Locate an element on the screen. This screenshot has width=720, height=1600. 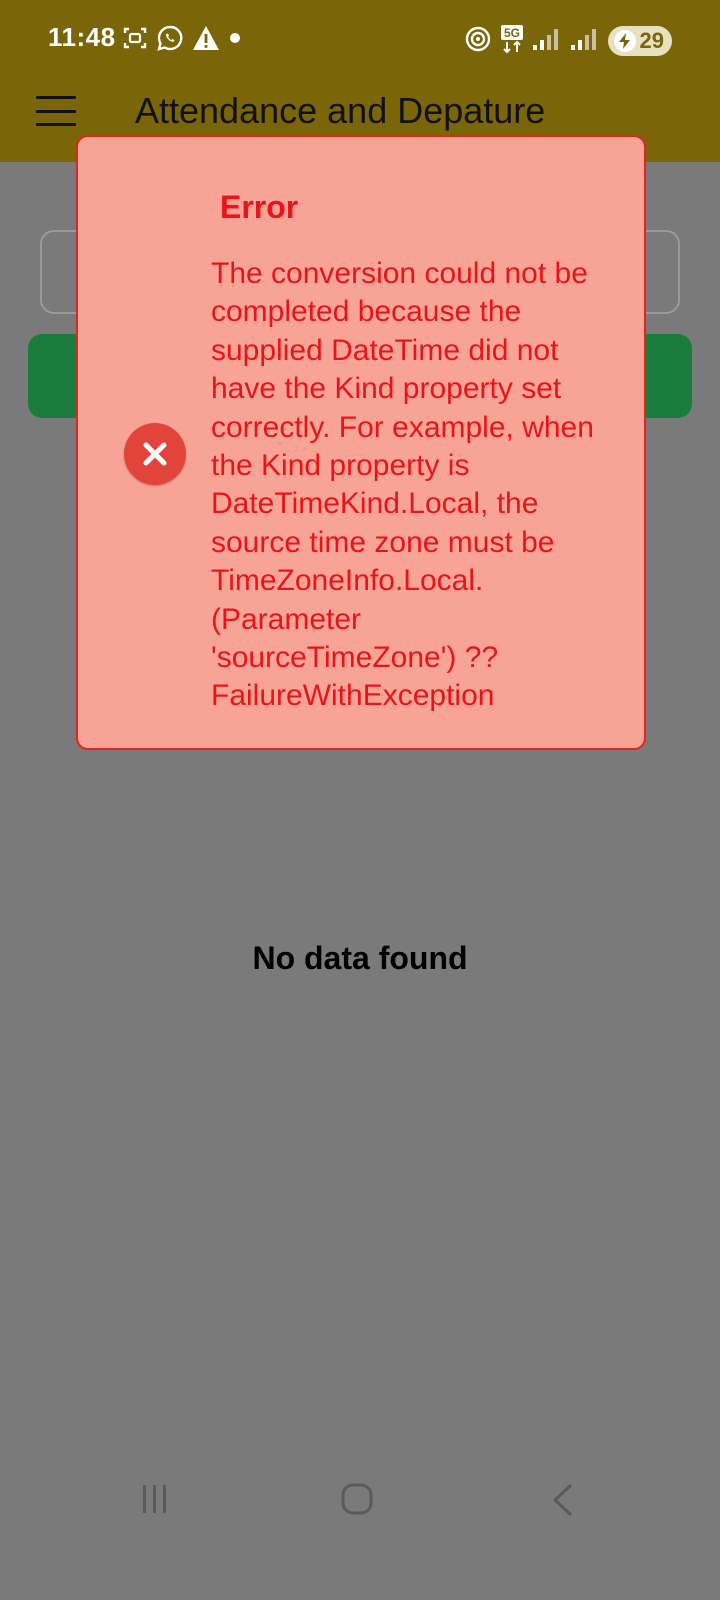
notification-dot-icon is located at coordinates (235, 38).